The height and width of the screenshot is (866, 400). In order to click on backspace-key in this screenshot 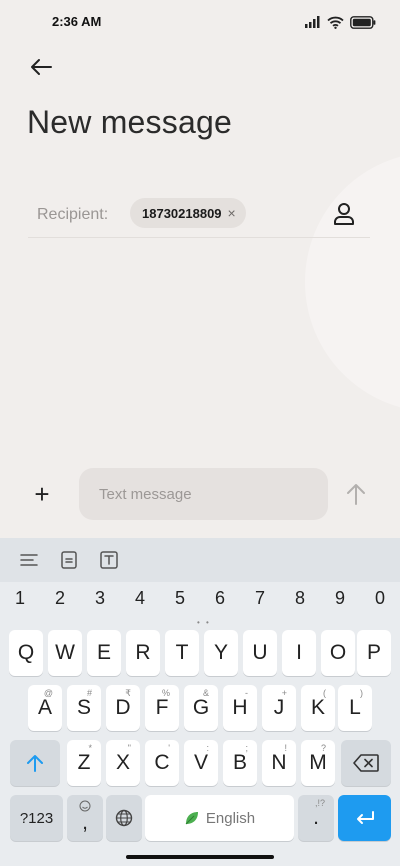, I will do `click(366, 763)`.